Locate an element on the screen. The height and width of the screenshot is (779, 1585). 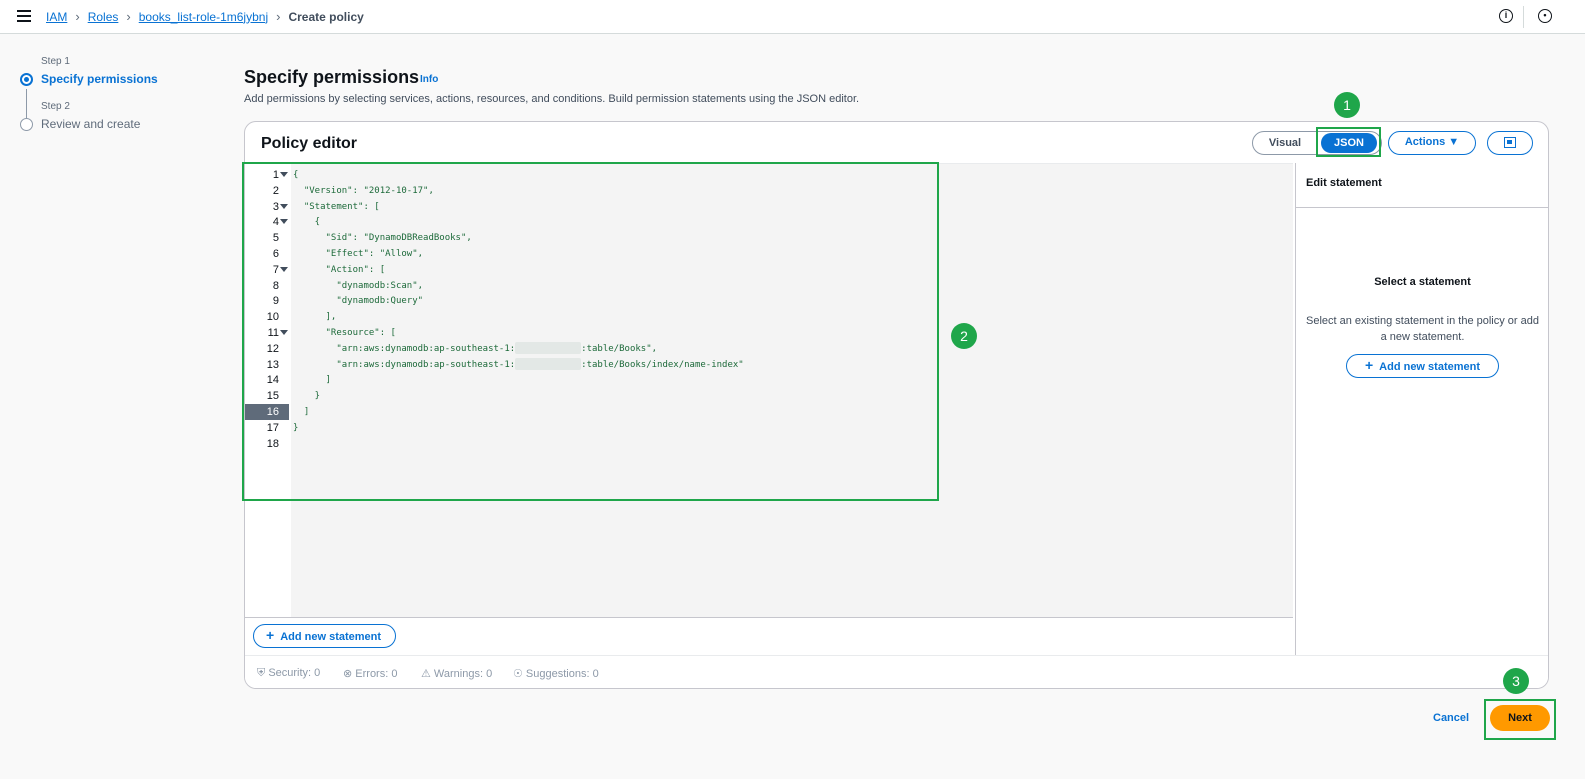
breadcrumb-role: books_list-role-1m6jybnj is located at coordinates (203, 17).